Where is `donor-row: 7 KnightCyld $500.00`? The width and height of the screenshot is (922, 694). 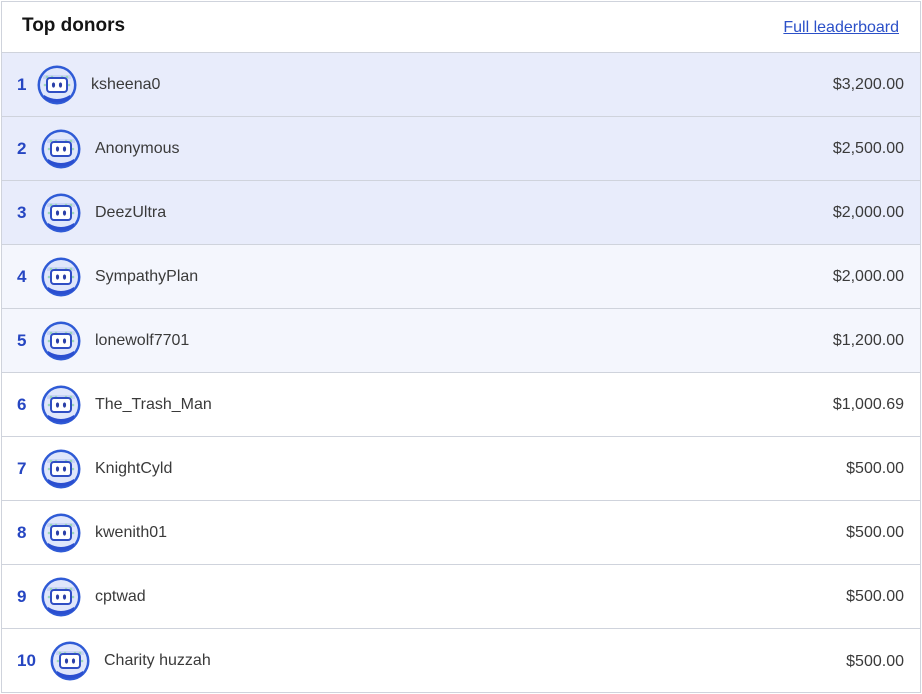
donor-row: 7 KnightCyld $500.00 is located at coordinates (461, 469).